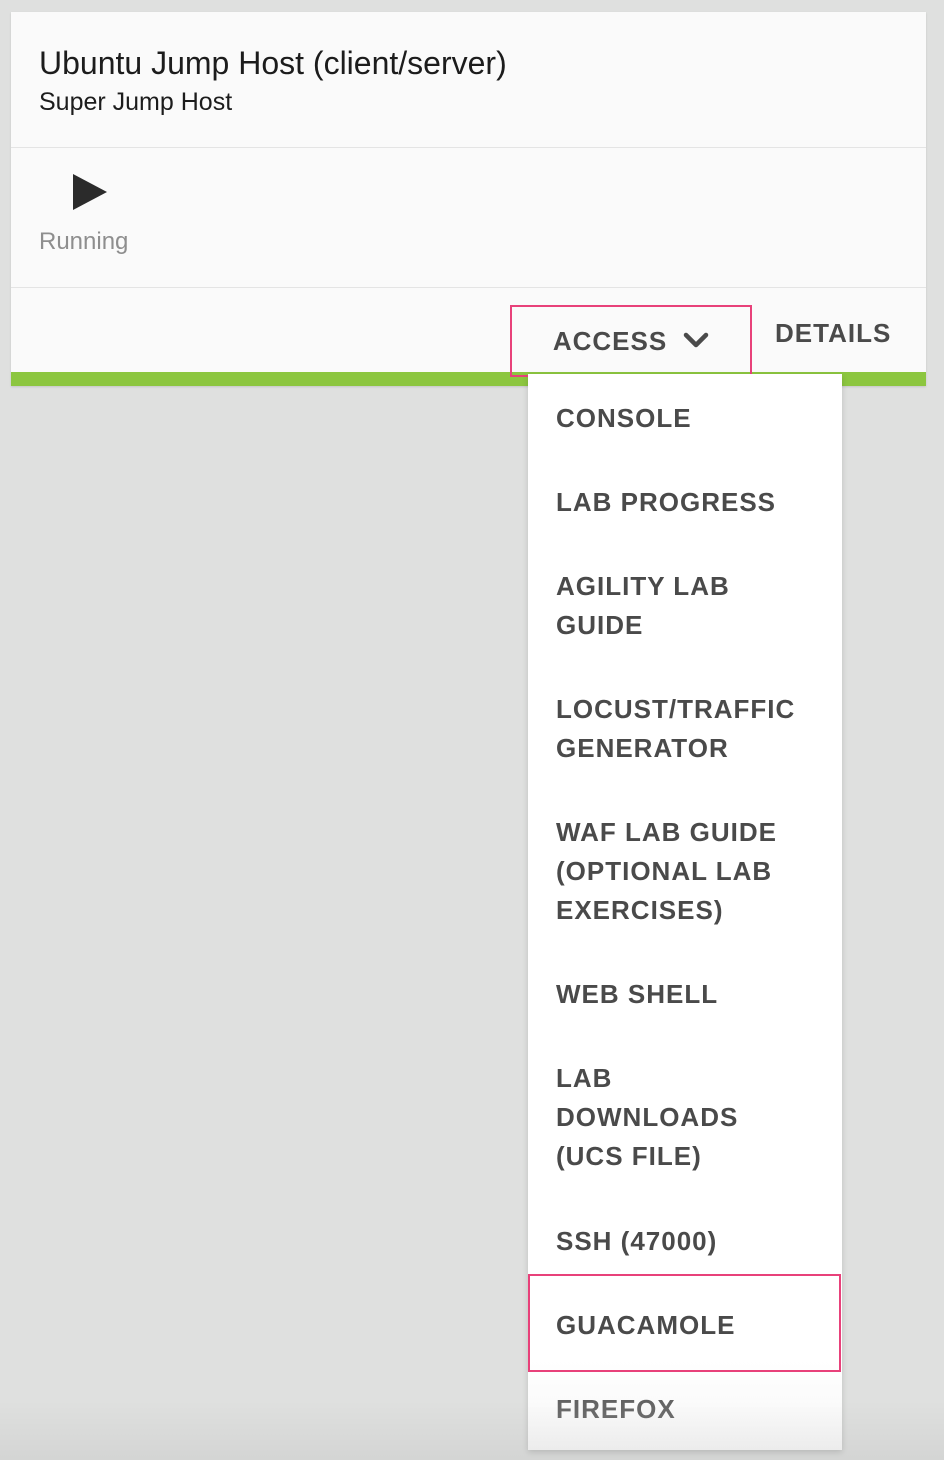 This screenshot has height=1460, width=944. I want to click on menu-item-waf-lab-guide: WAF LAB GUIDE (OPTIONAL LAB EXERCISES), so click(679, 871).